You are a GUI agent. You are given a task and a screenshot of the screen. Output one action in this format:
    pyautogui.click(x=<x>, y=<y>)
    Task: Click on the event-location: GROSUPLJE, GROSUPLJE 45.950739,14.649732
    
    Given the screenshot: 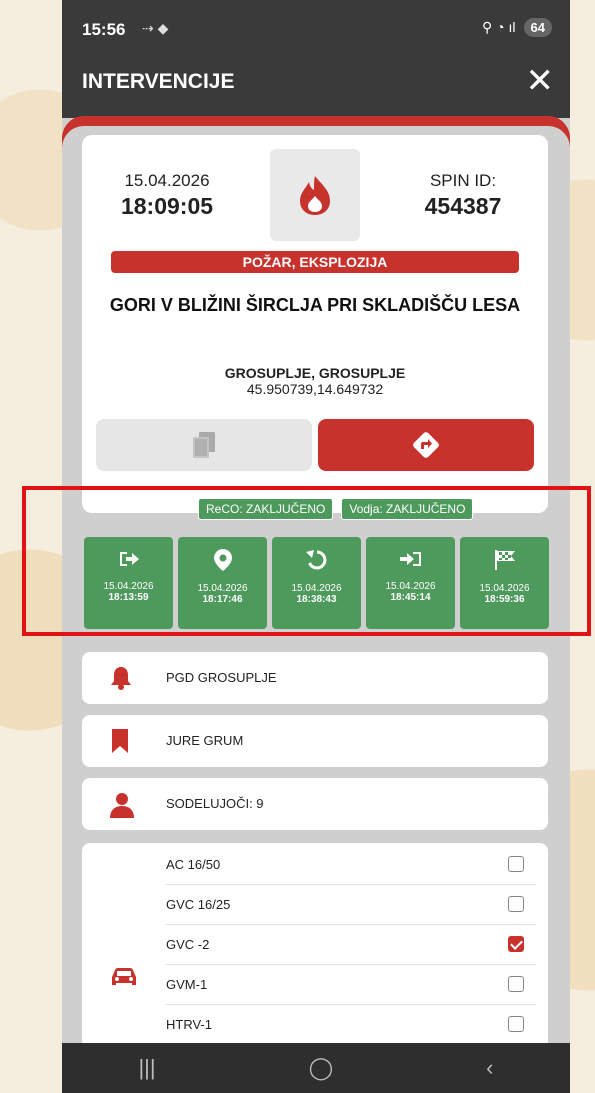 What is the action you would take?
    pyautogui.click(x=315, y=381)
    